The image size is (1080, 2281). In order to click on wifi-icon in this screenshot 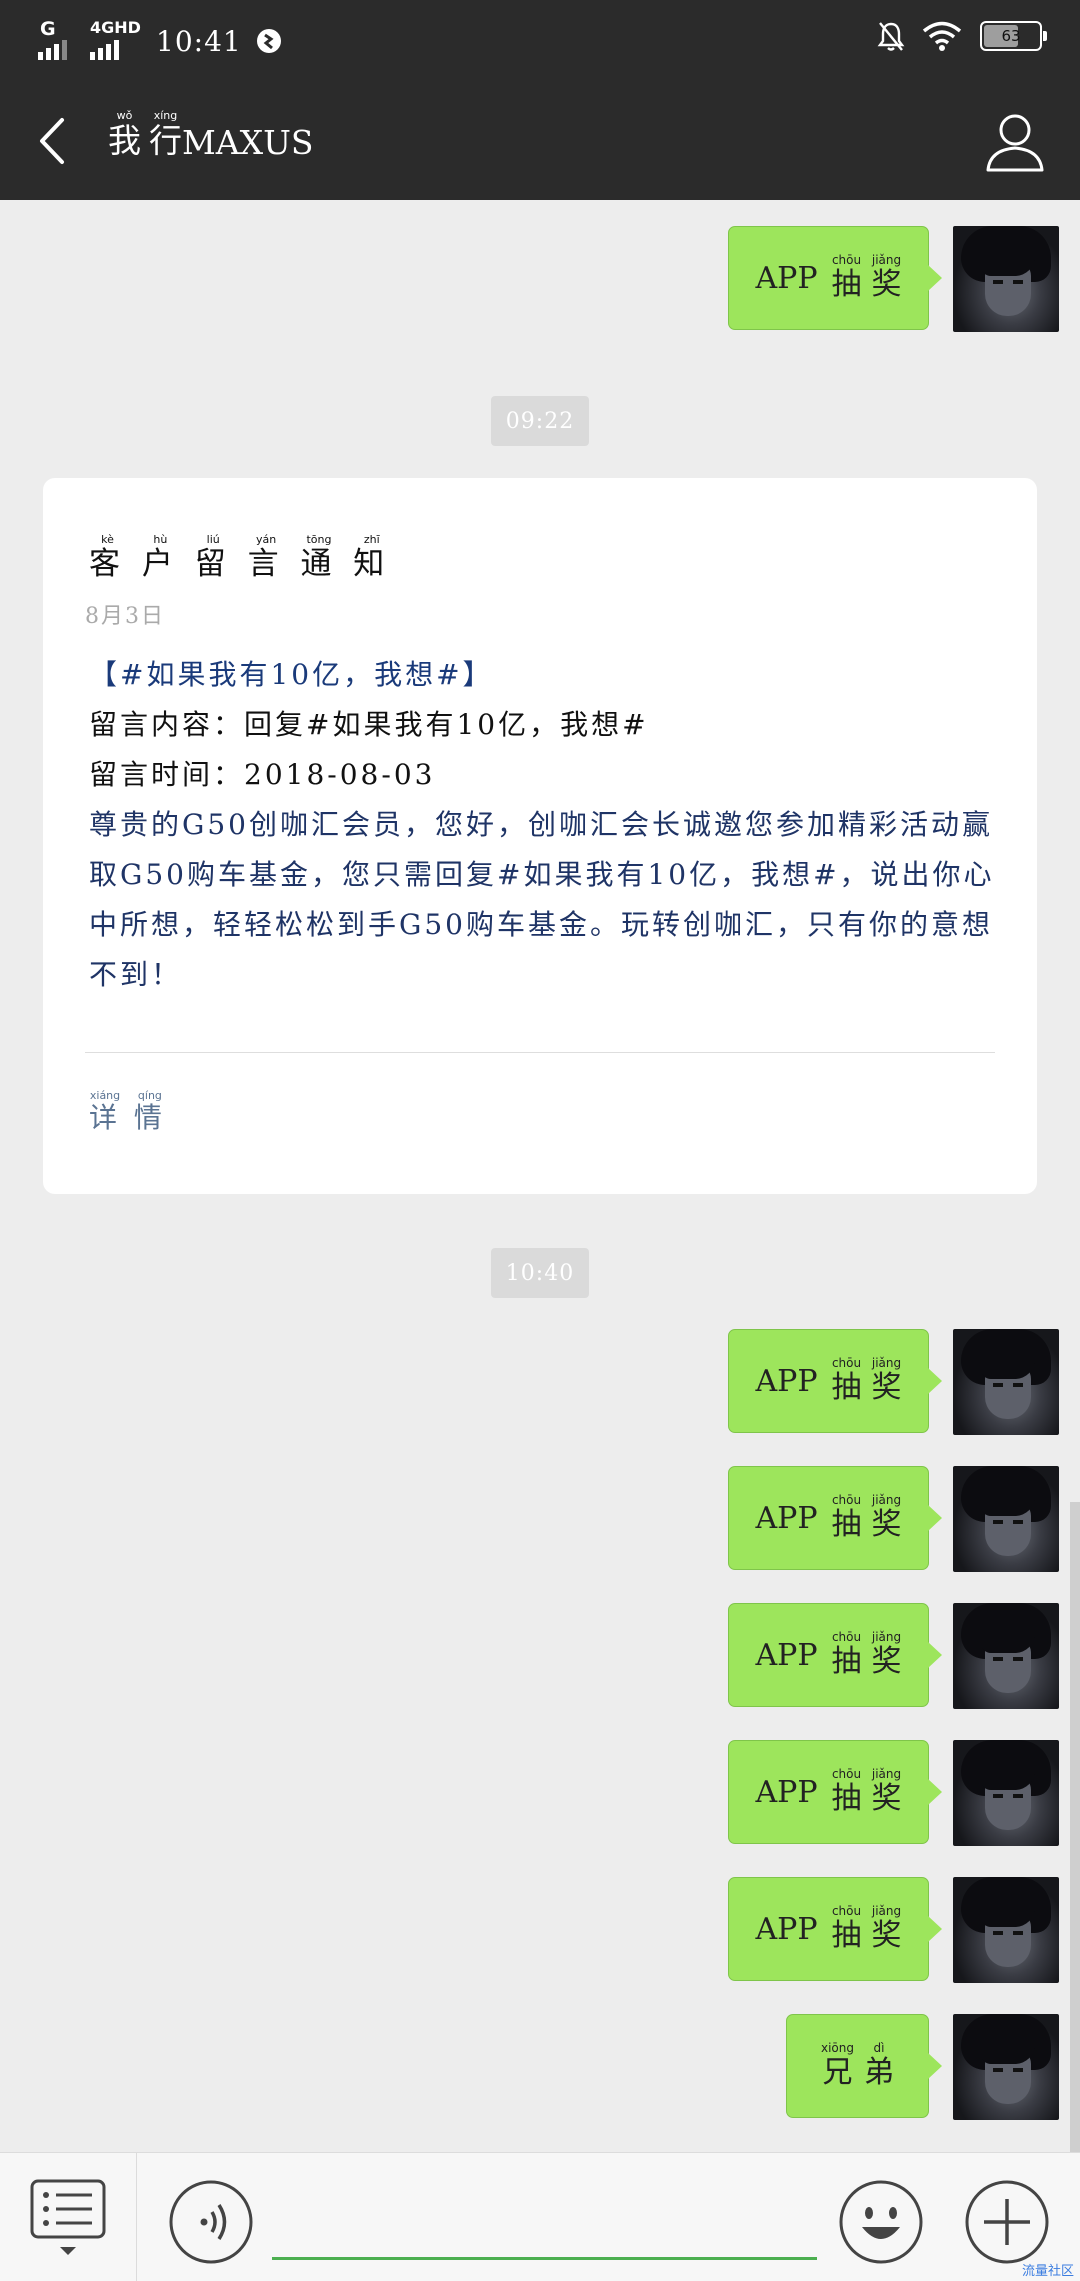, I will do `click(942, 36)`.